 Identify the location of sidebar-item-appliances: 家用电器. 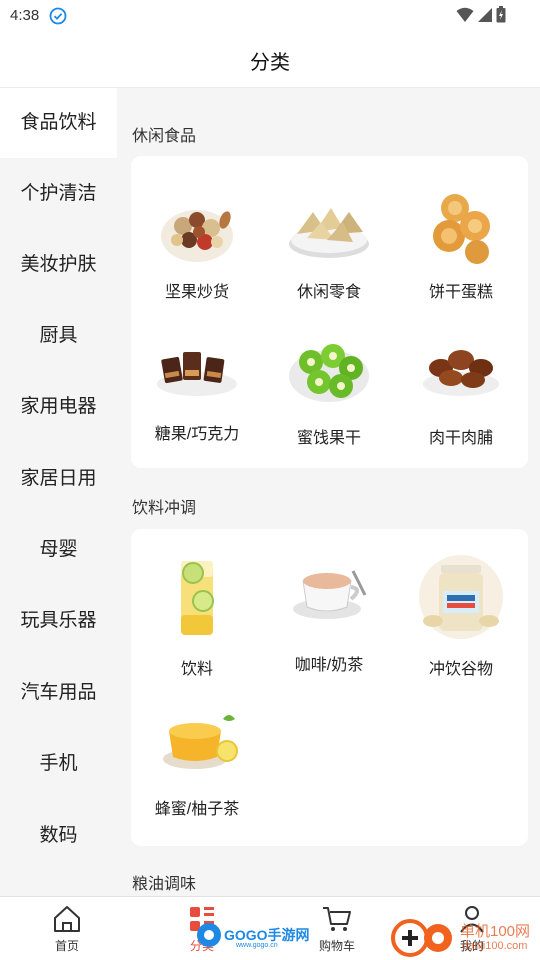
(58, 407).